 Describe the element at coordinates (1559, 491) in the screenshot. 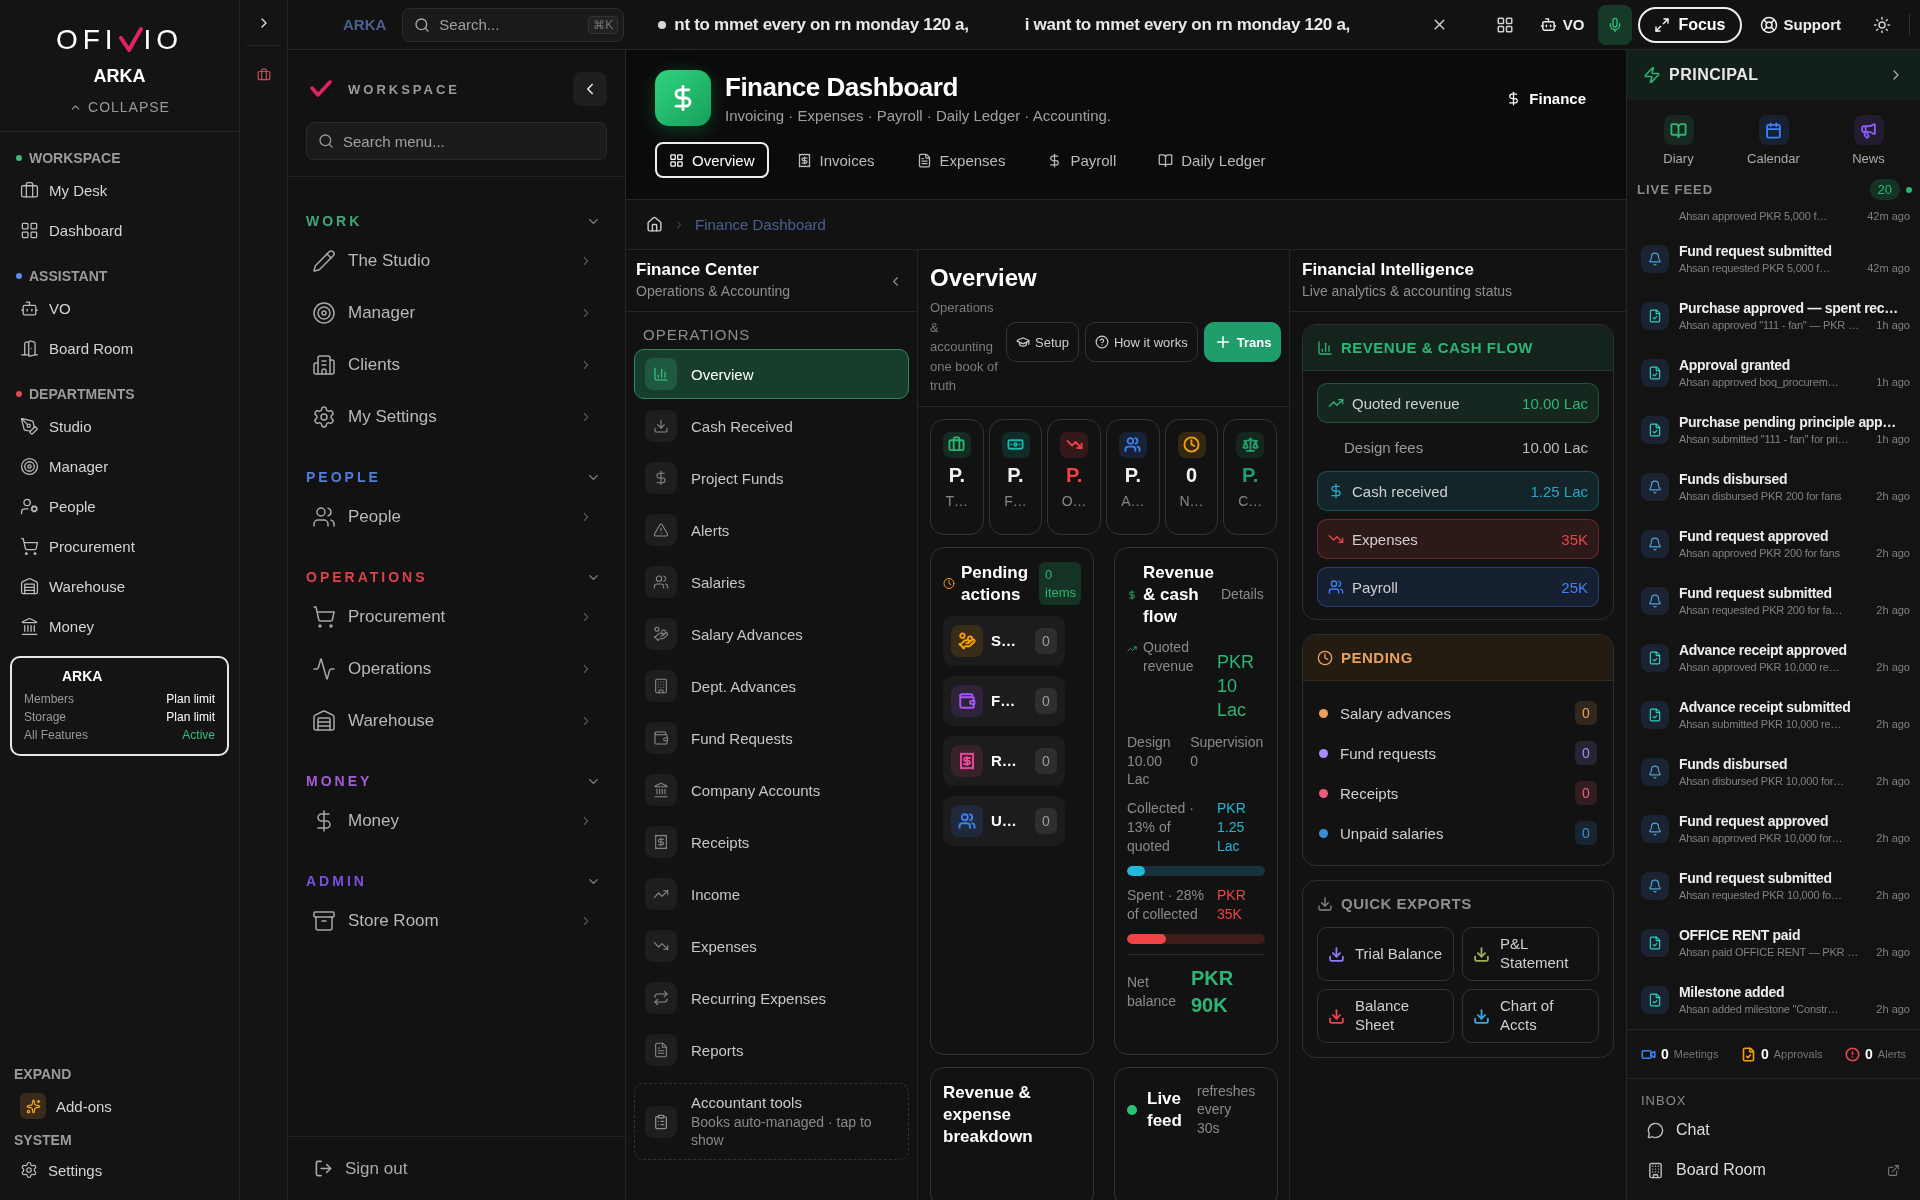

I see `metric-value: 1.25 Lac` at that location.